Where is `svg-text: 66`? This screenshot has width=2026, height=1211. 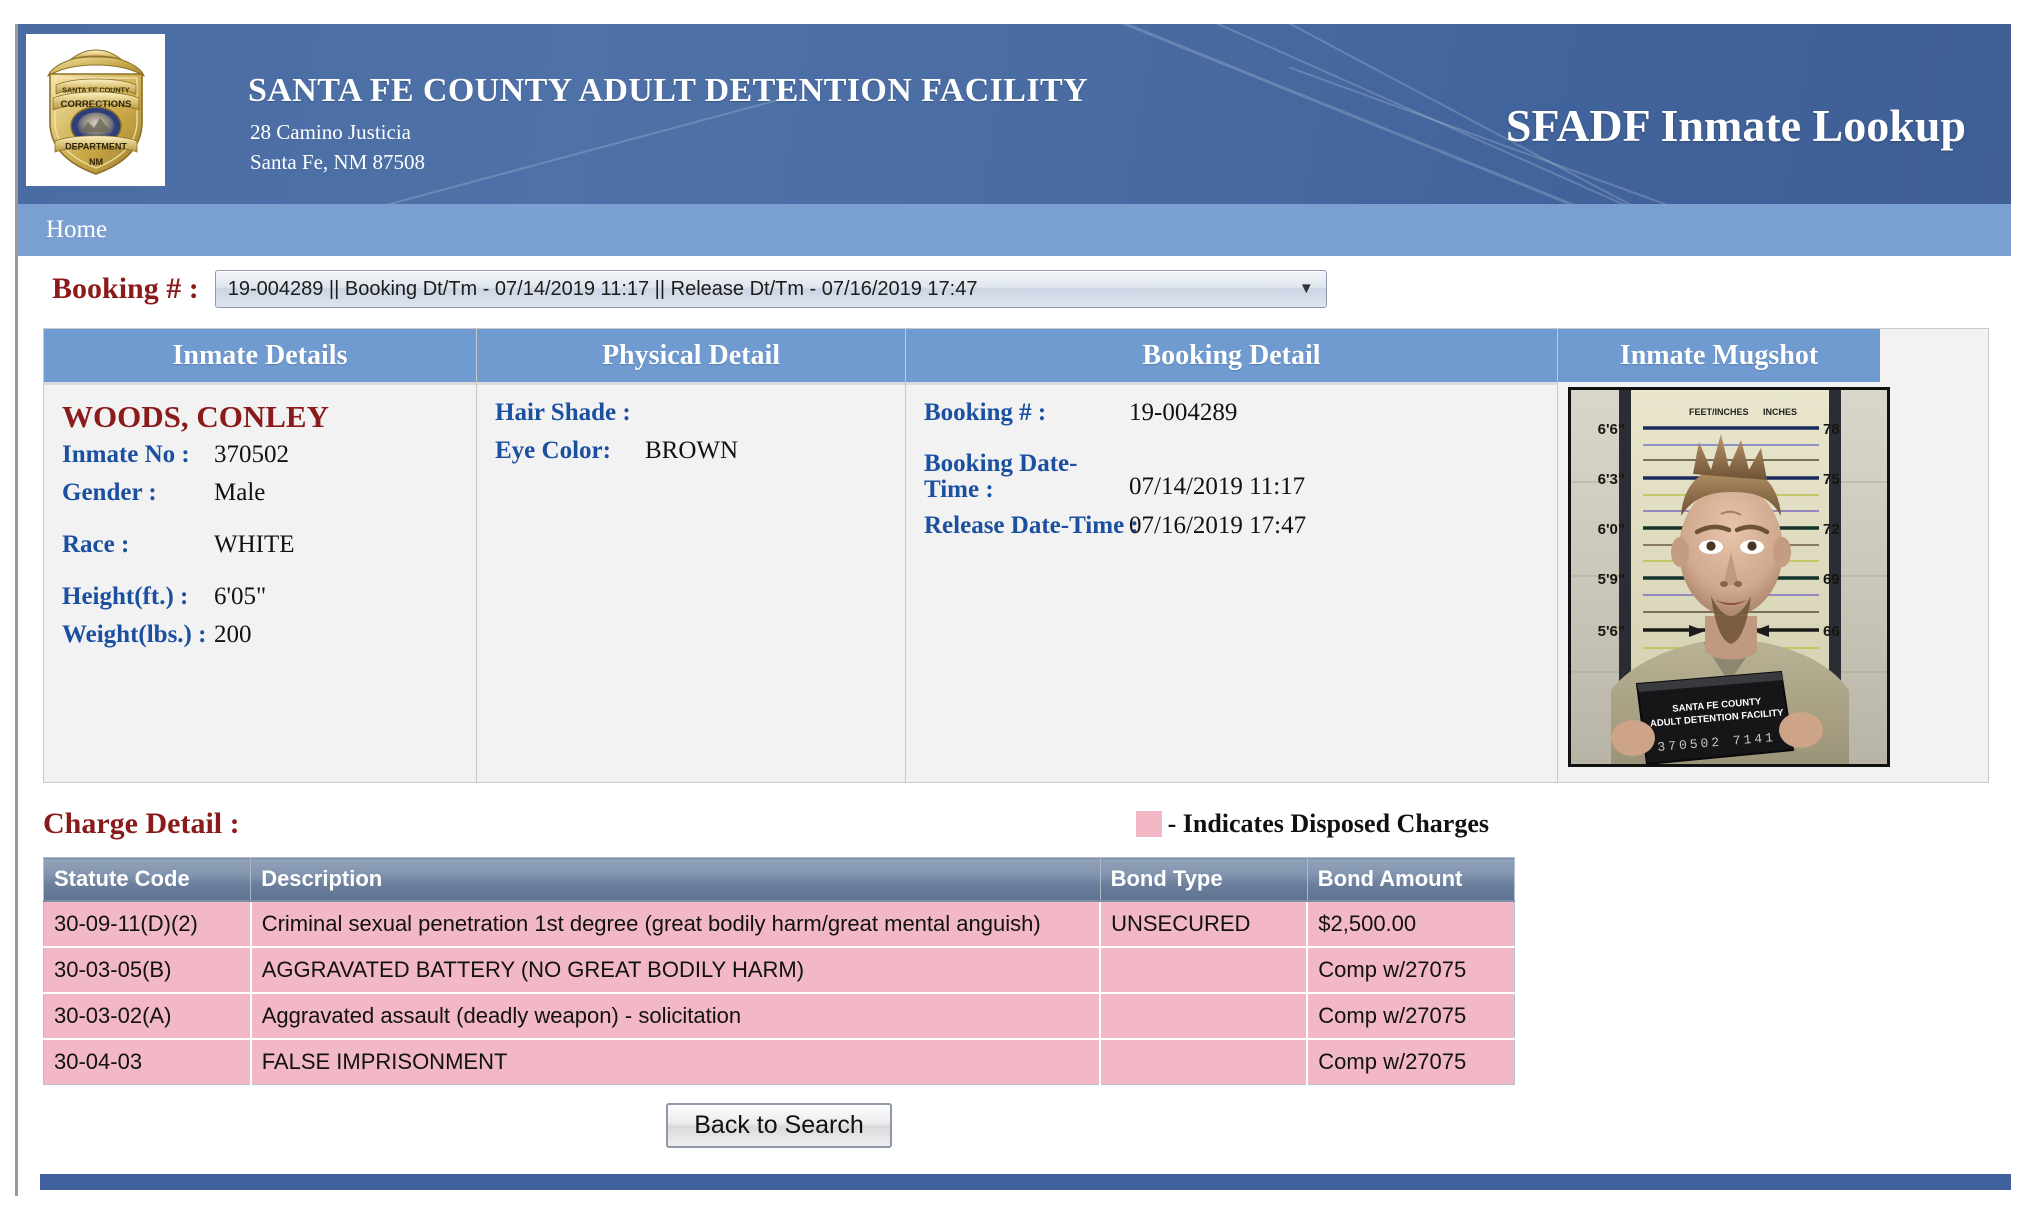
svg-text: 66 is located at coordinates (1831, 631).